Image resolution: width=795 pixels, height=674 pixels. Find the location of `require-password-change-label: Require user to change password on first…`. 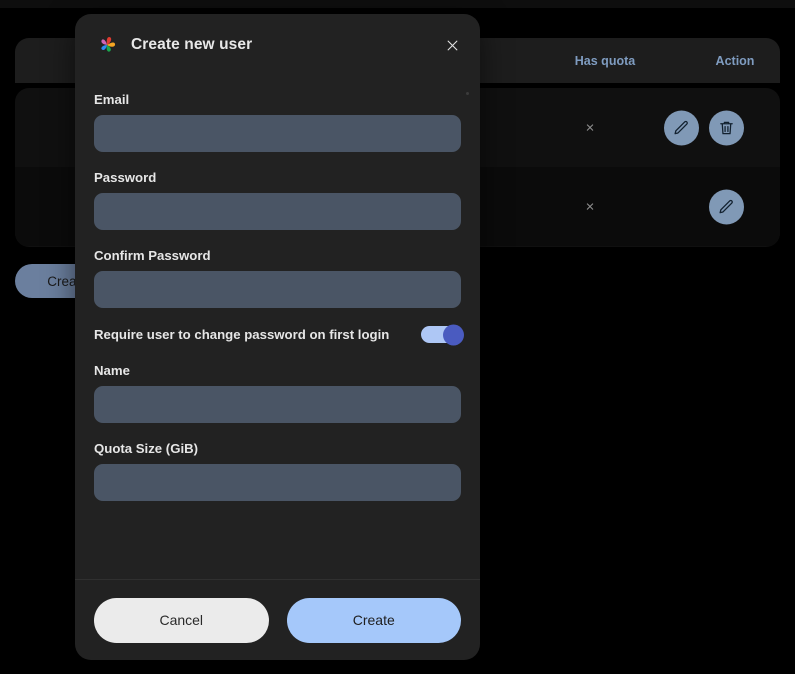

require-password-change-label: Require user to change password on first… is located at coordinates (242, 334).